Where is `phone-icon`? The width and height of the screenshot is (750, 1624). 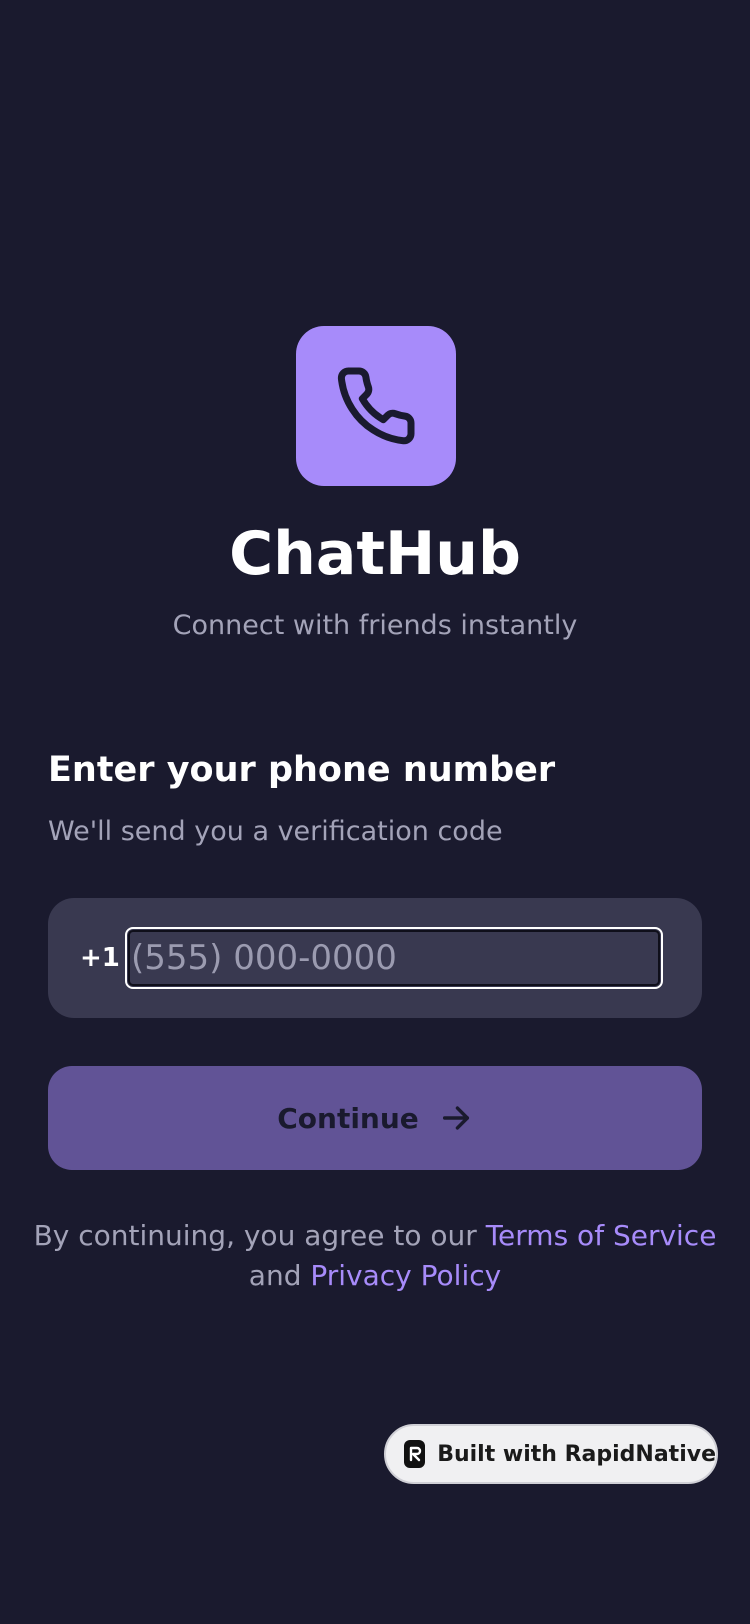
phone-icon is located at coordinates (376, 406).